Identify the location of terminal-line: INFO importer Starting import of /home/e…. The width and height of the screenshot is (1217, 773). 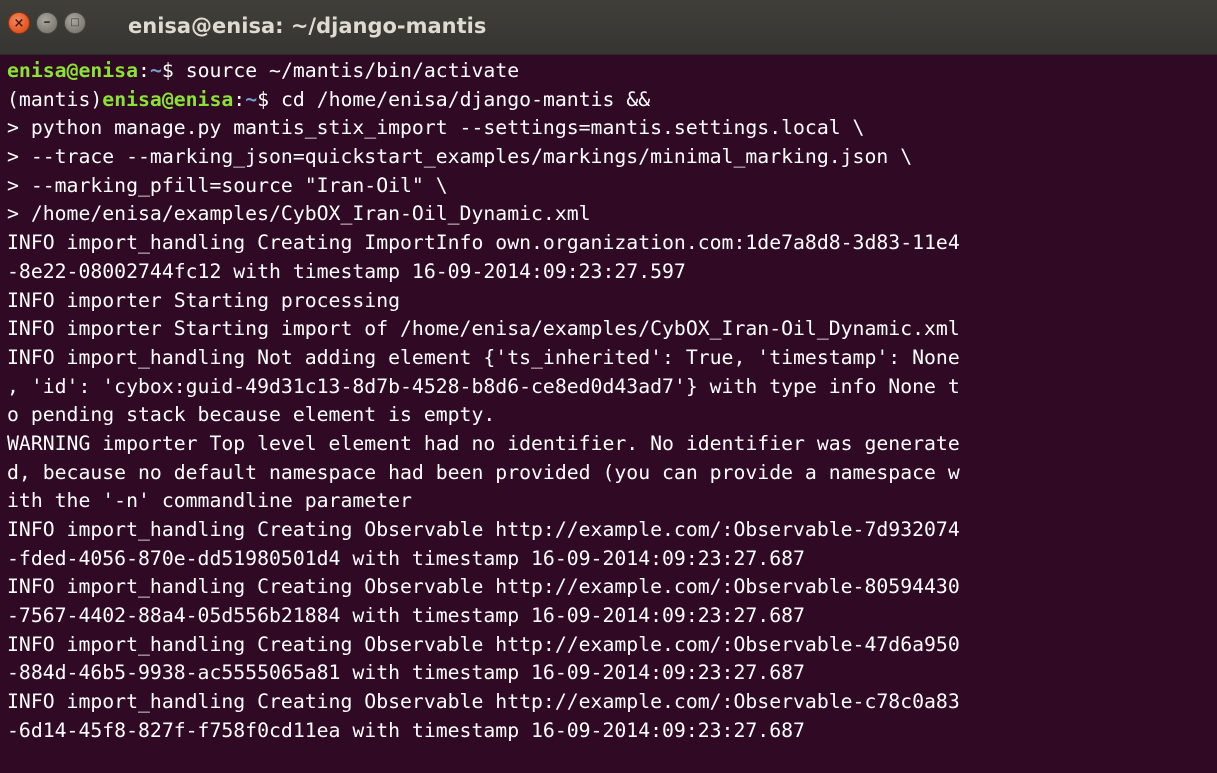
(483, 329).